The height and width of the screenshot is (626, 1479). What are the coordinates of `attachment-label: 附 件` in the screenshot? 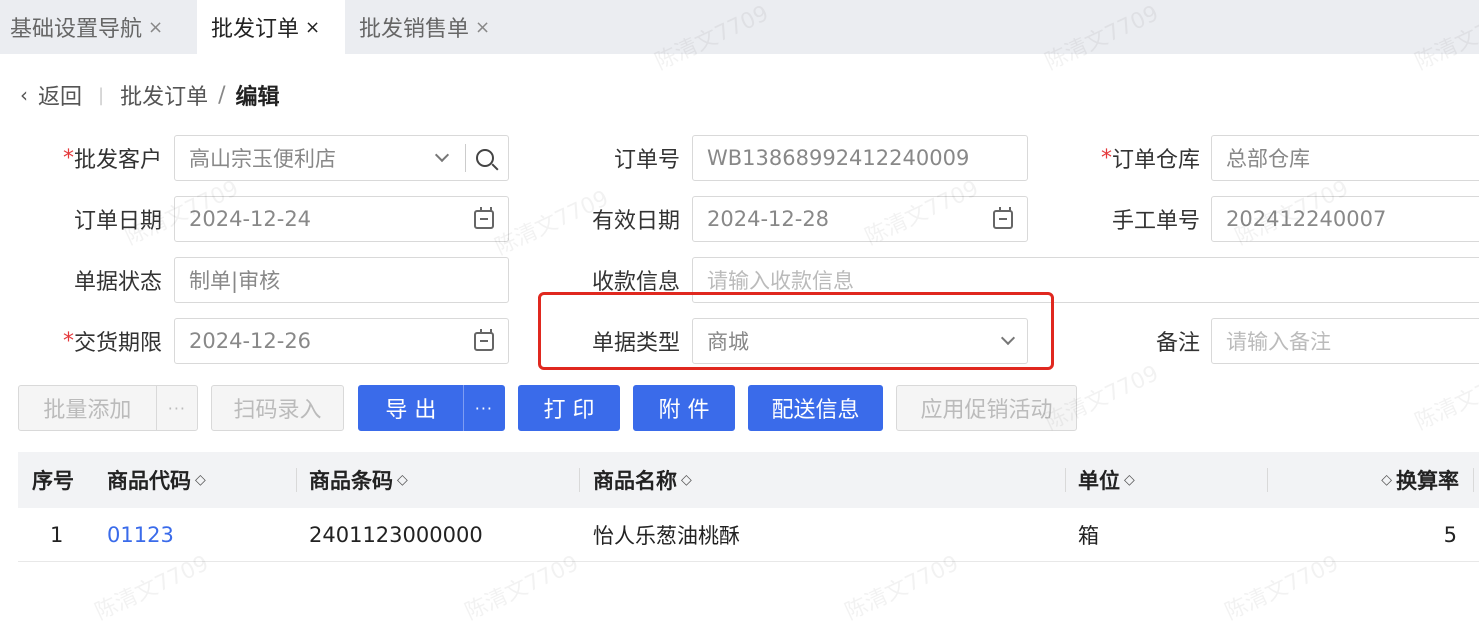 It's located at (684, 410).